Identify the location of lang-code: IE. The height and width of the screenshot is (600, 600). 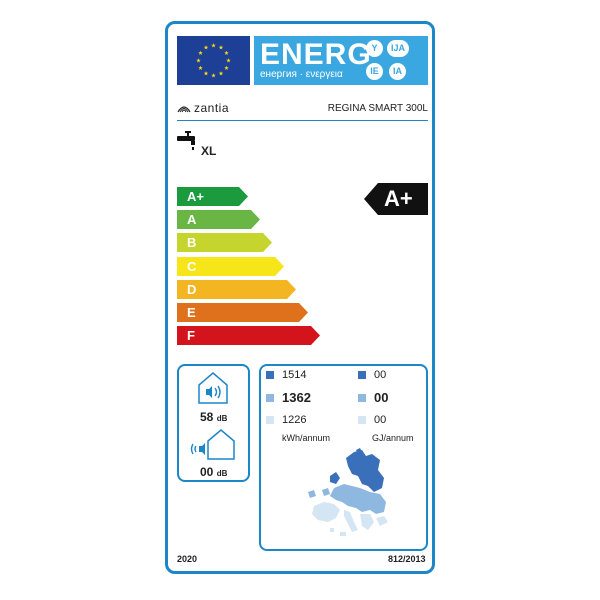
(374, 71).